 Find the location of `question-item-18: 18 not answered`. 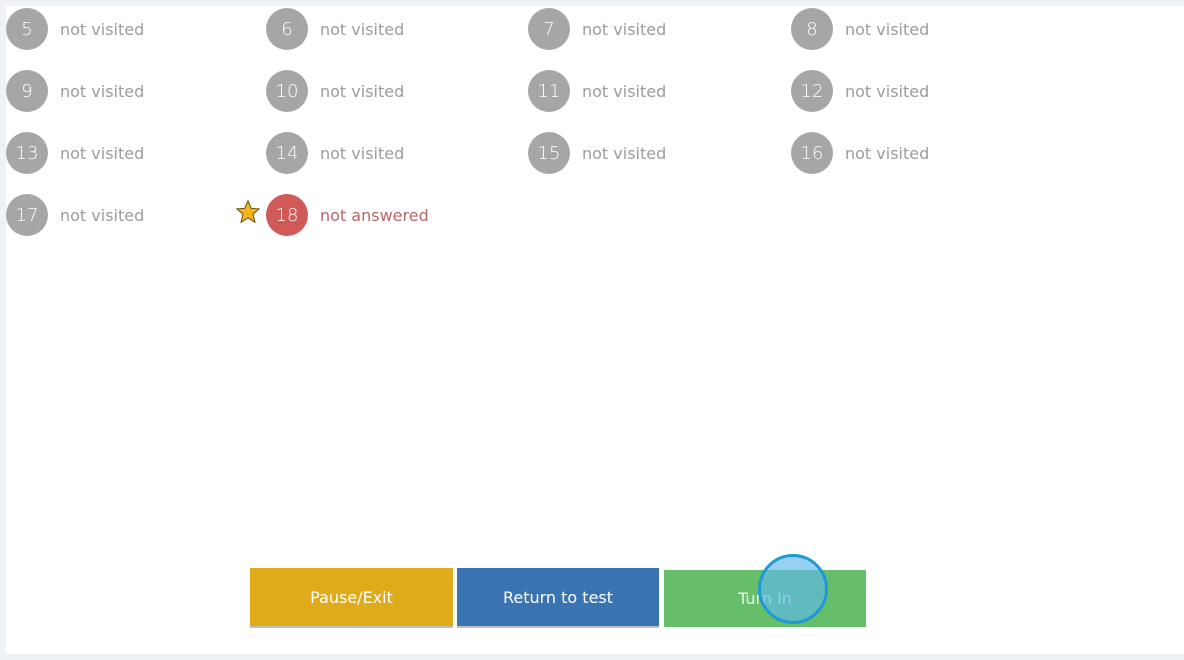

question-item-18: 18 not answered is located at coordinates (347, 215).